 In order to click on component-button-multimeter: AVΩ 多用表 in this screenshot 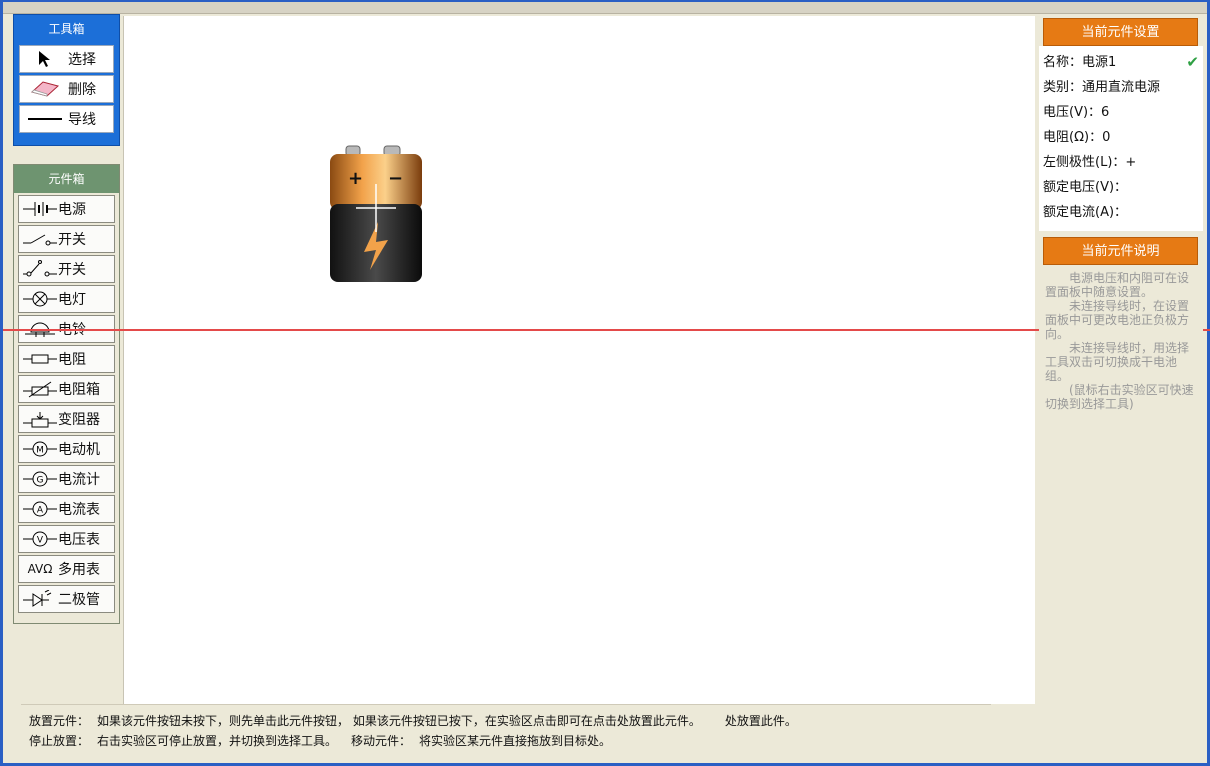, I will do `click(66, 569)`.